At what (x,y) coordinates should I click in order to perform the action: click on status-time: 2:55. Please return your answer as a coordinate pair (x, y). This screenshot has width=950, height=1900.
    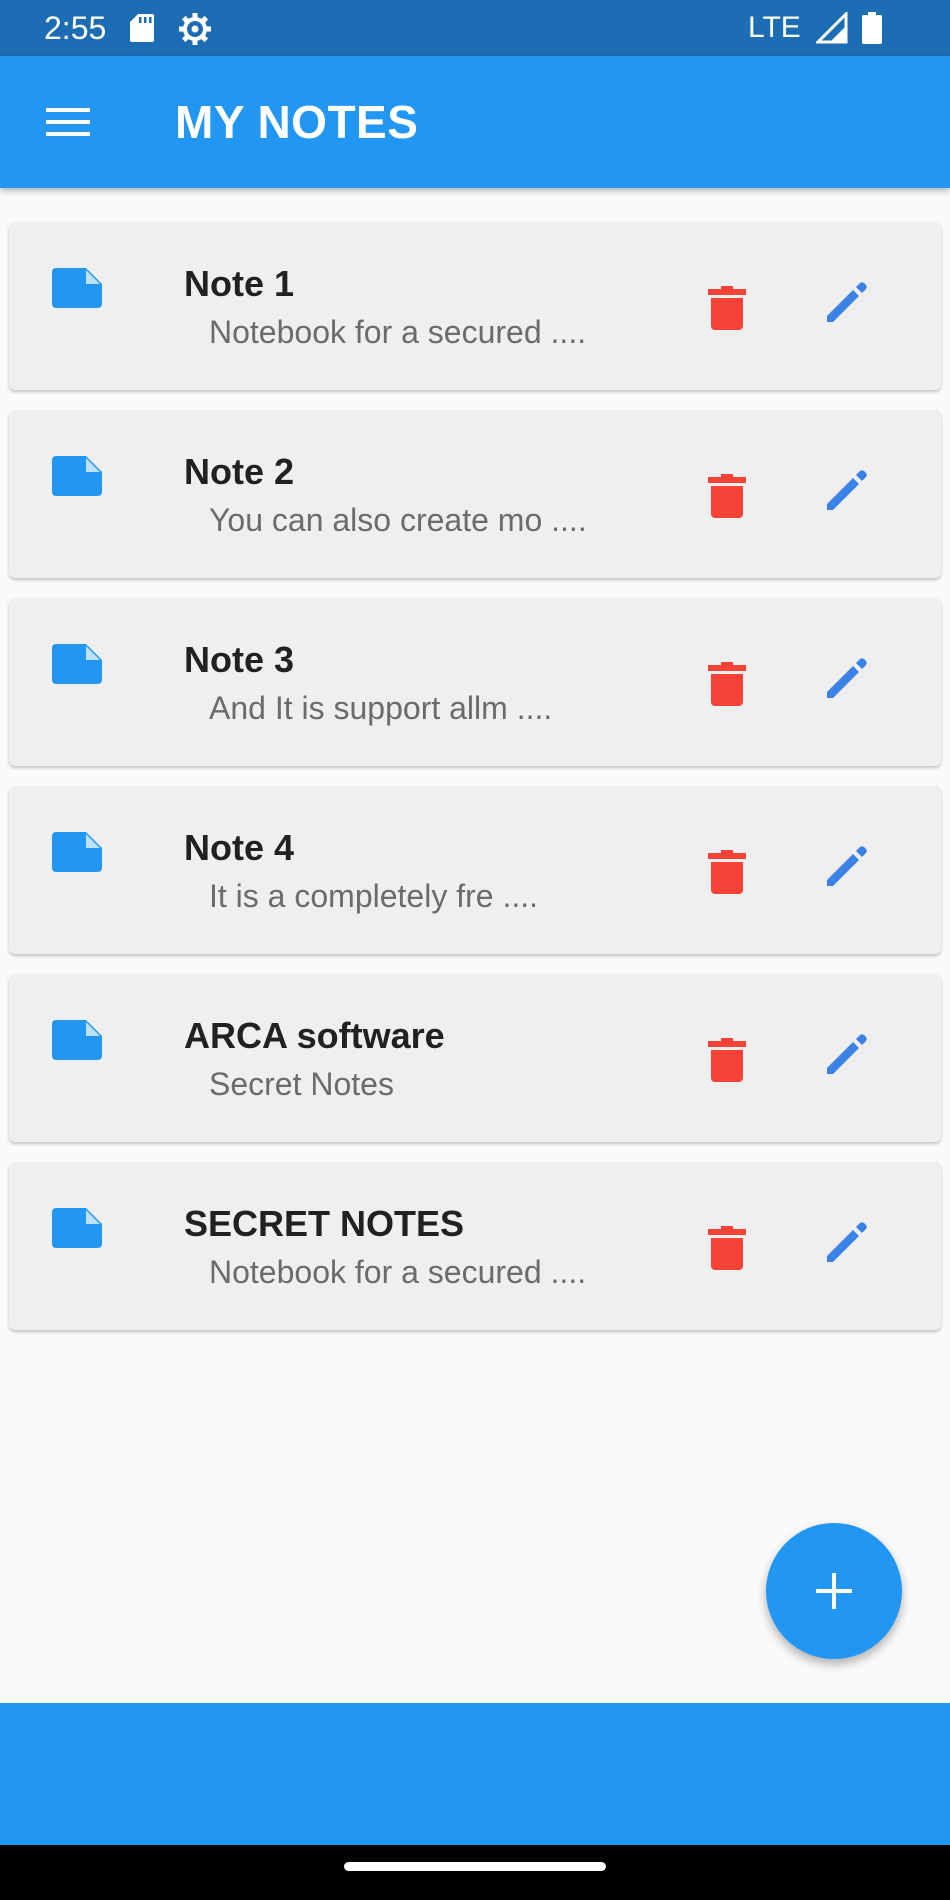
    Looking at the image, I should click on (75, 28).